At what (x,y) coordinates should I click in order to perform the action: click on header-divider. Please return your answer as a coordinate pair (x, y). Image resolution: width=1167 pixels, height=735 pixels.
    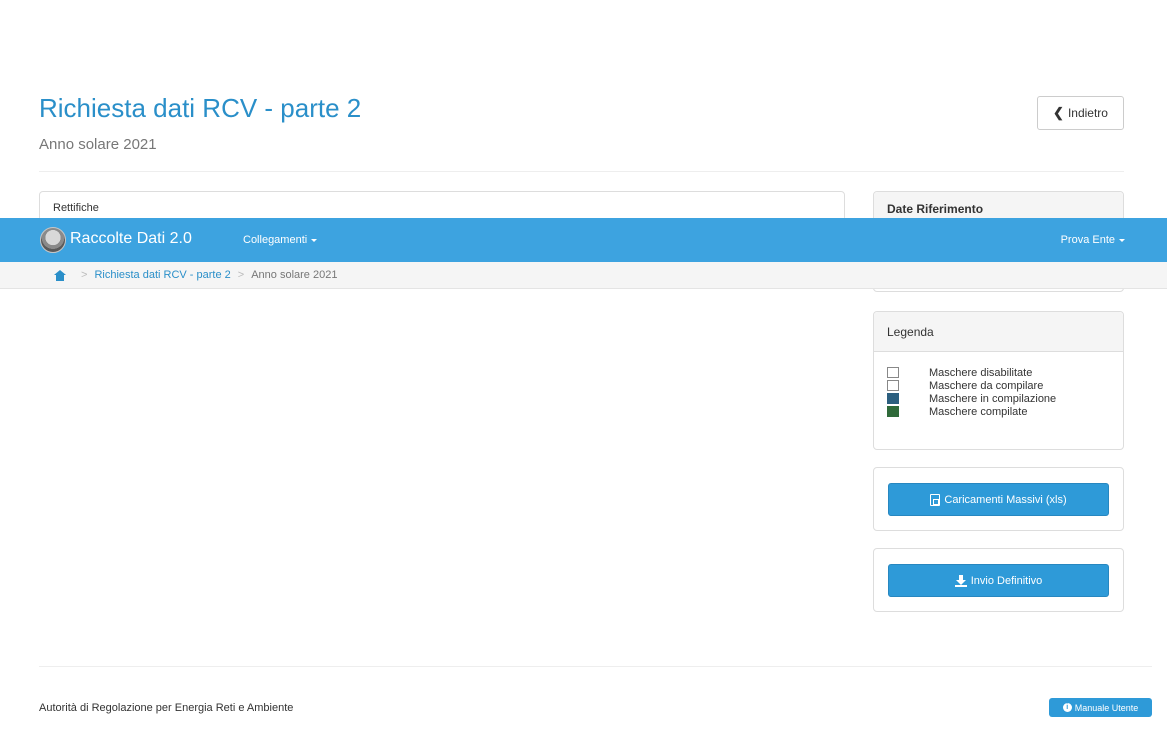
    Looking at the image, I should click on (581, 171).